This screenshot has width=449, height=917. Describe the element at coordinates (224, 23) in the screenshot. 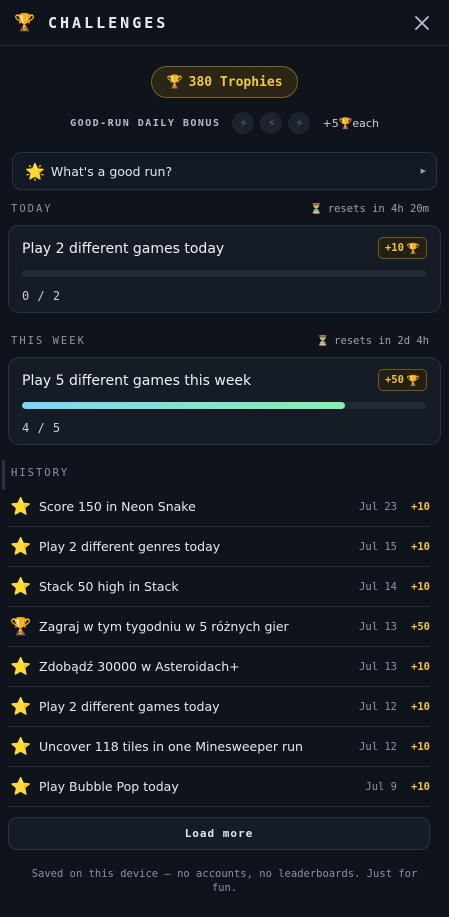

I see `panel-header: 🏆 CHALLENGES` at that location.